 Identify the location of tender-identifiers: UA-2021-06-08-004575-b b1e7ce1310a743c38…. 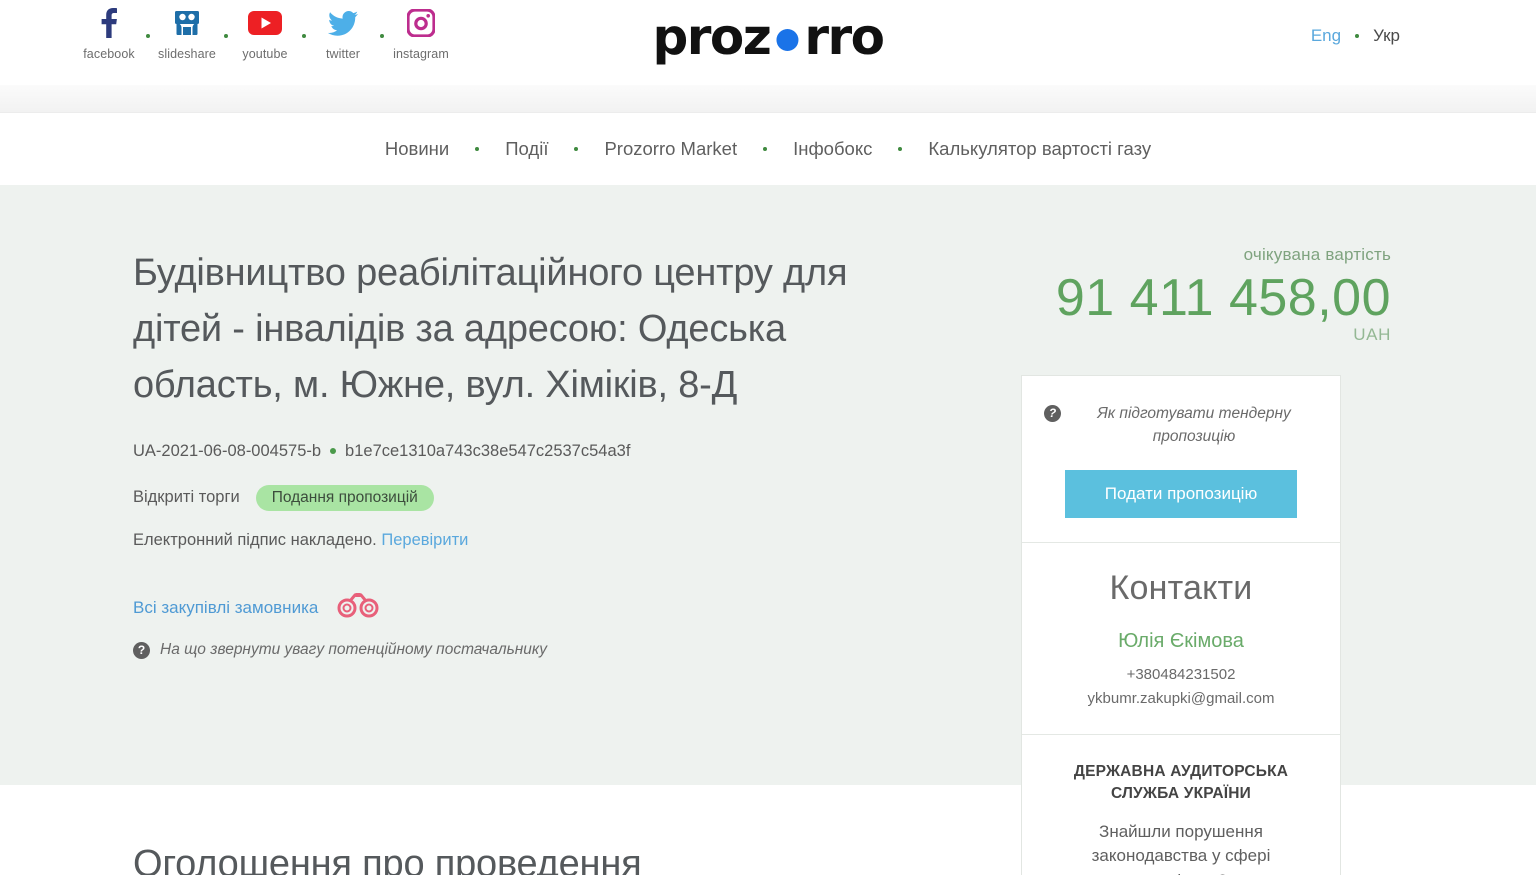
(558, 451).